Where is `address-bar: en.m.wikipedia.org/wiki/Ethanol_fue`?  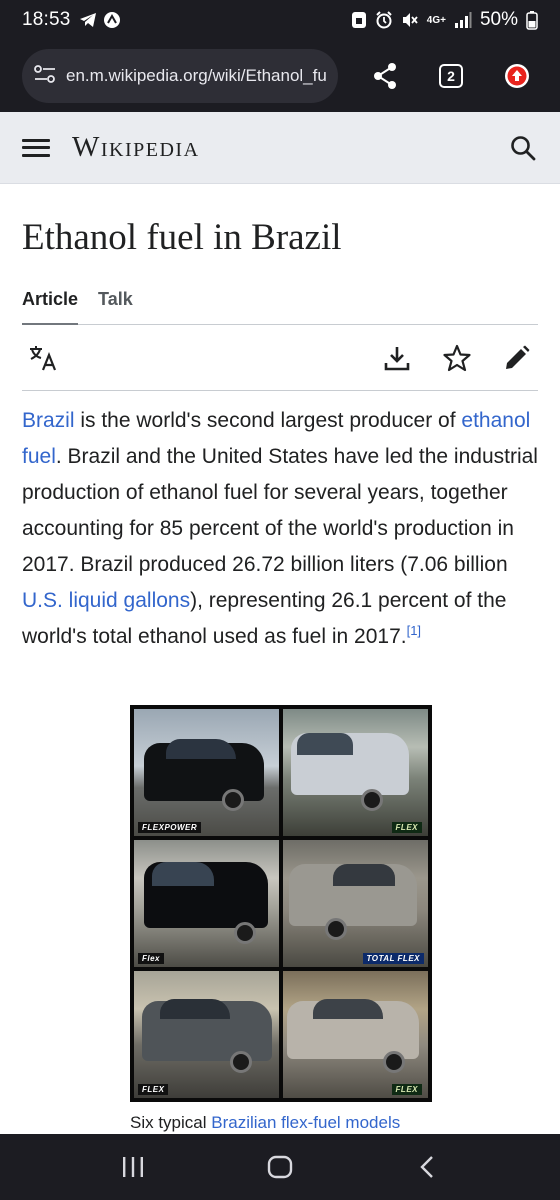
address-bar: en.m.wikipedia.org/wiki/Ethanol_fue is located at coordinates (180, 76).